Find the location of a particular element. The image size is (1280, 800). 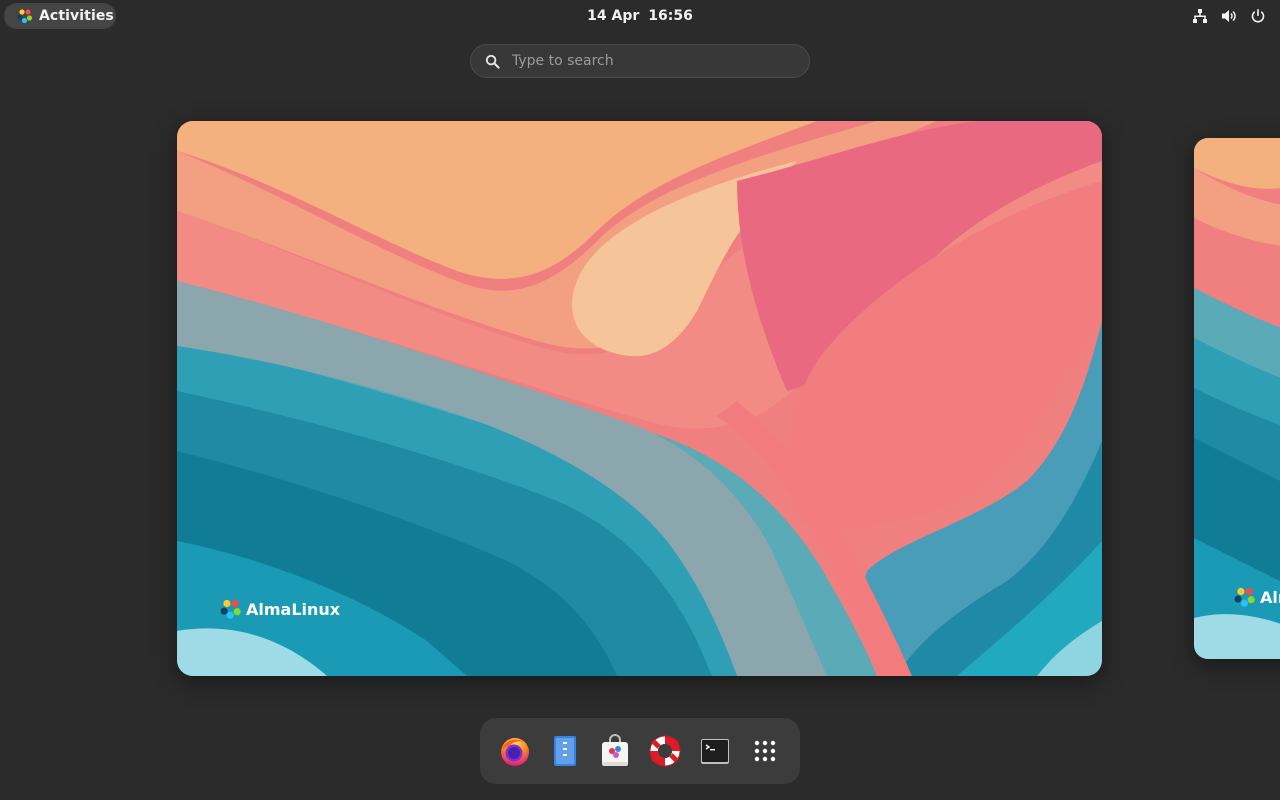

clock-time: 16:56 is located at coordinates (670, 16).